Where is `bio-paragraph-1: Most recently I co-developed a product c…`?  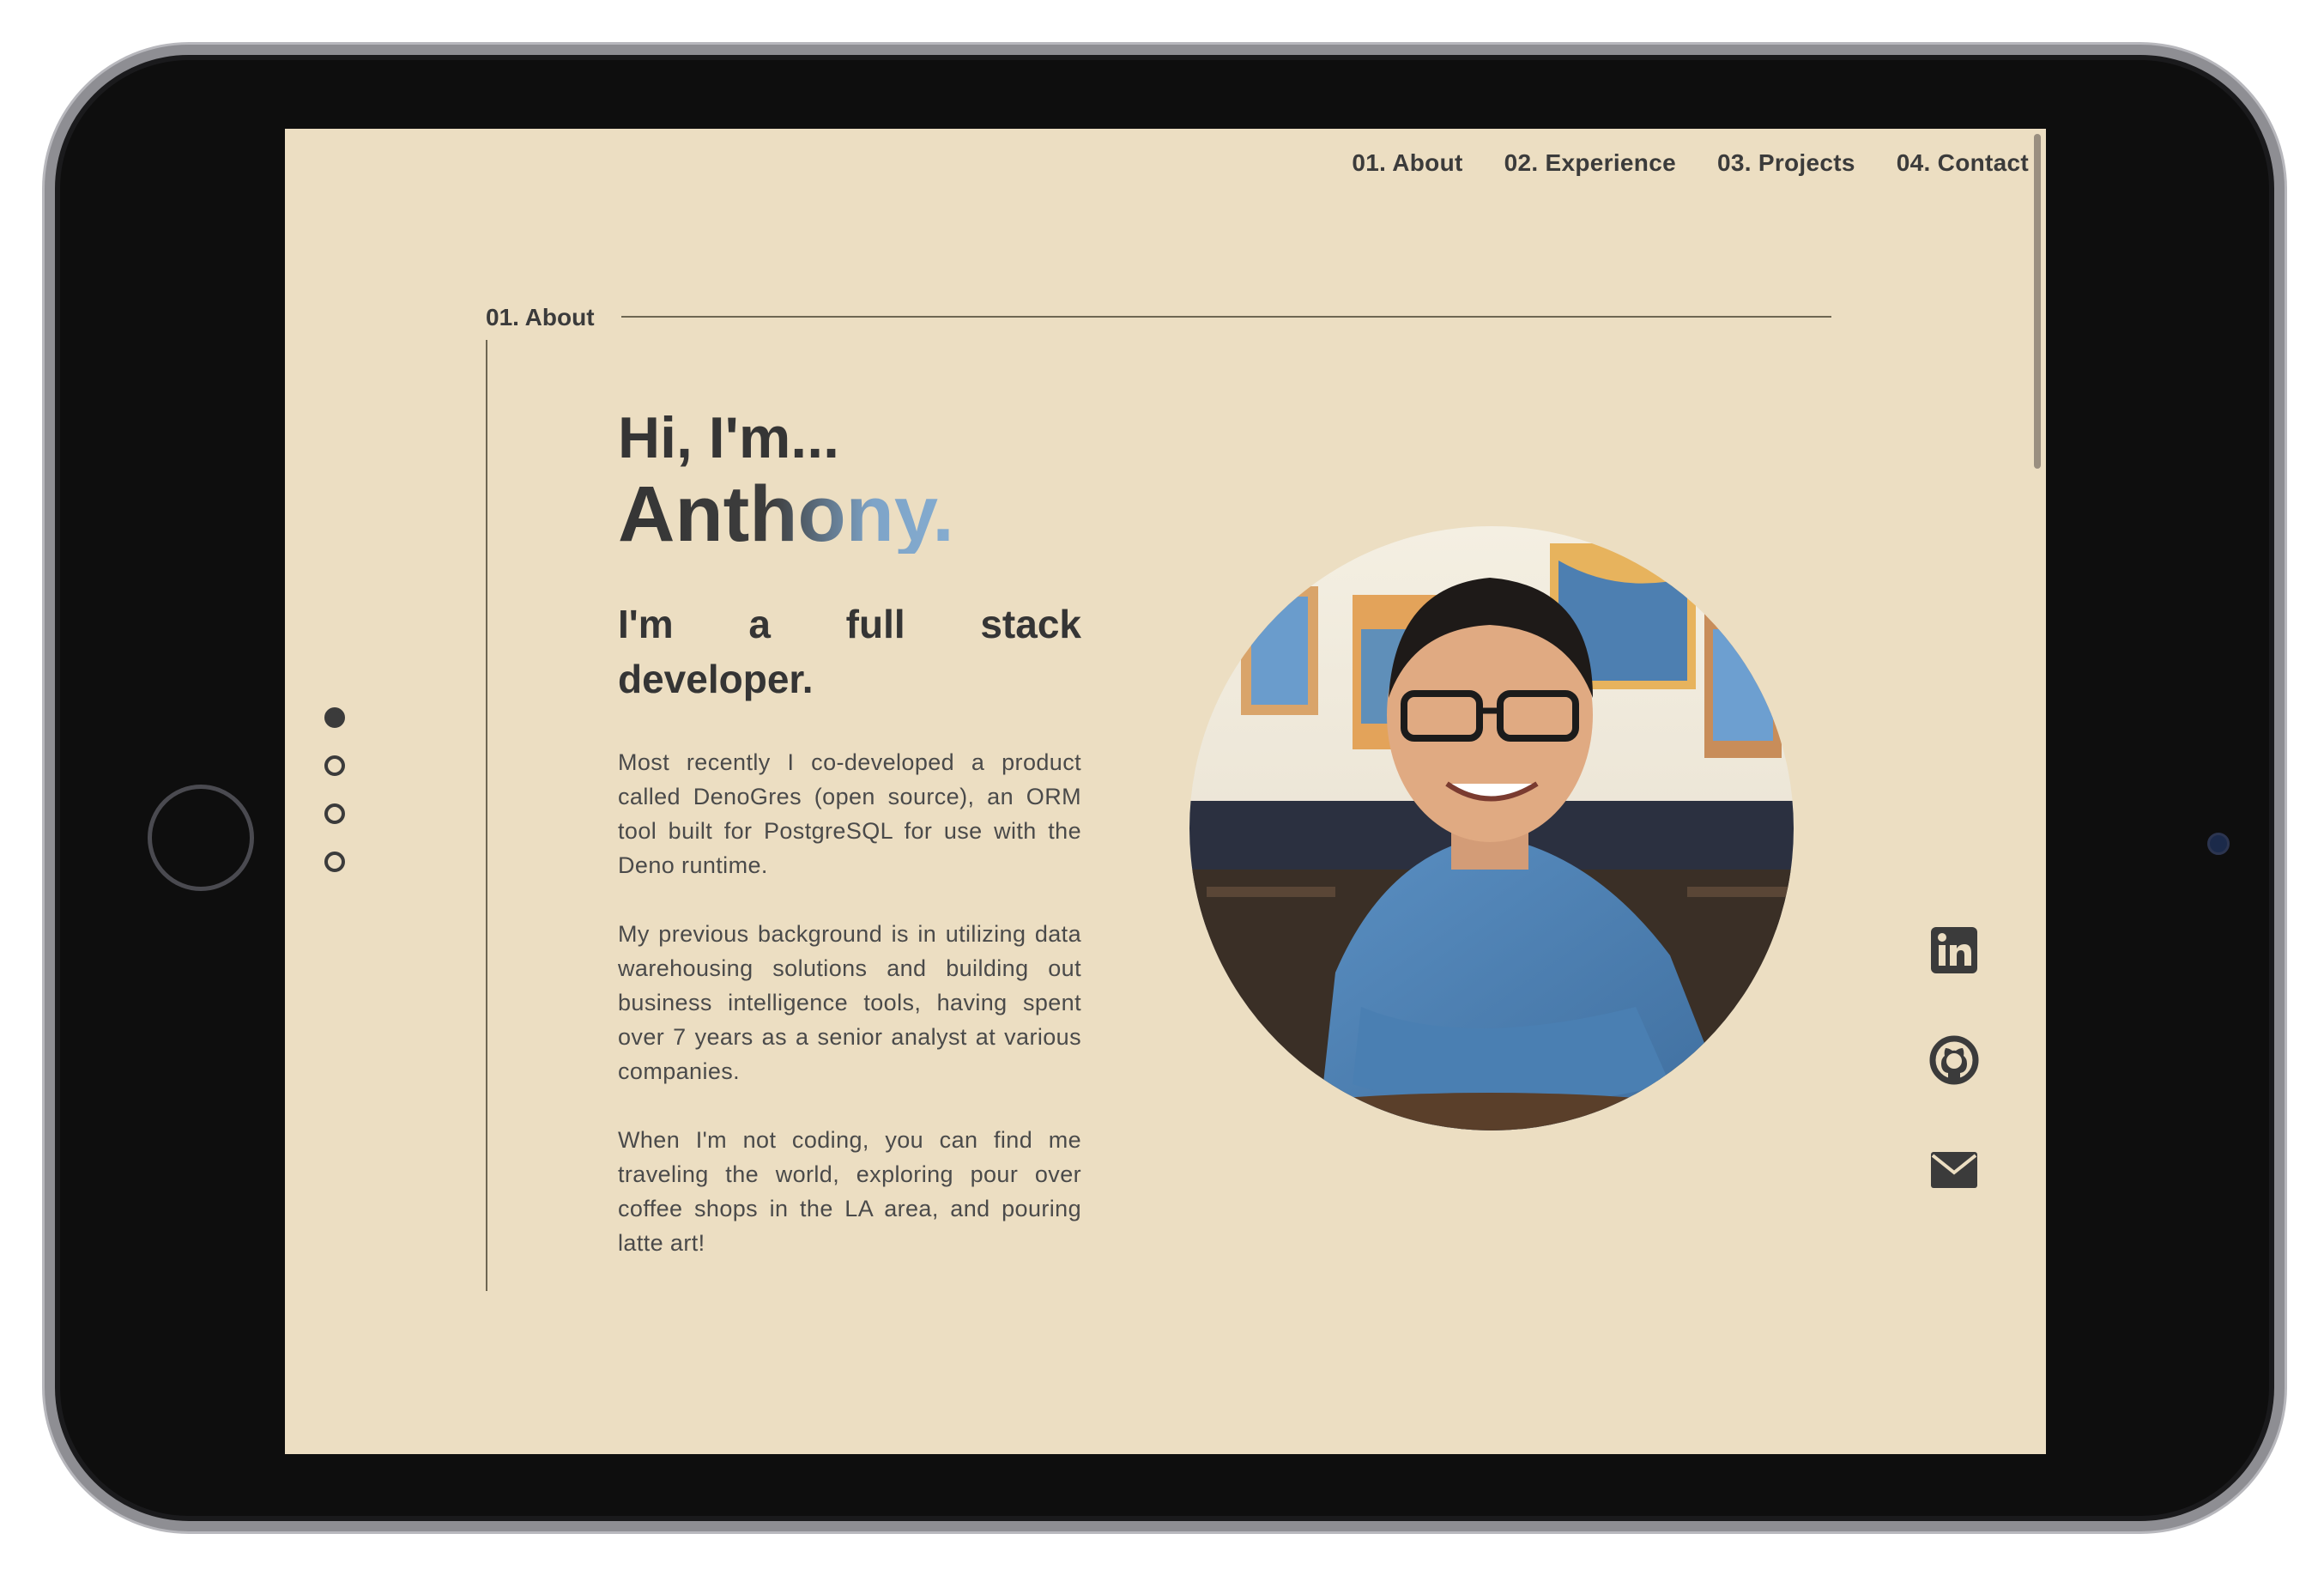 bio-paragraph-1: Most recently I co-developed a product c… is located at coordinates (849, 814).